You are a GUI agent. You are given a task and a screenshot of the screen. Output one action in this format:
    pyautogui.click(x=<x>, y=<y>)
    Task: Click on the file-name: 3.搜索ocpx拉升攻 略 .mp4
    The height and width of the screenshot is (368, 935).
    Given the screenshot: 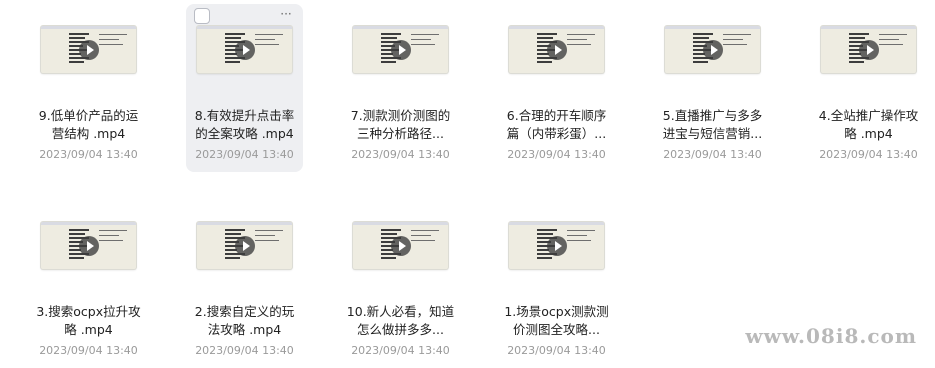 What is the action you would take?
    pyautogui.click(x=88, y=321)
    